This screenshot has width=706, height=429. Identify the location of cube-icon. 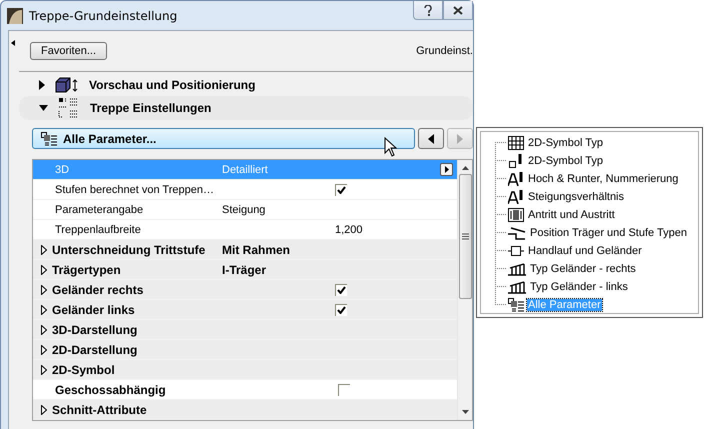
(67, 85).